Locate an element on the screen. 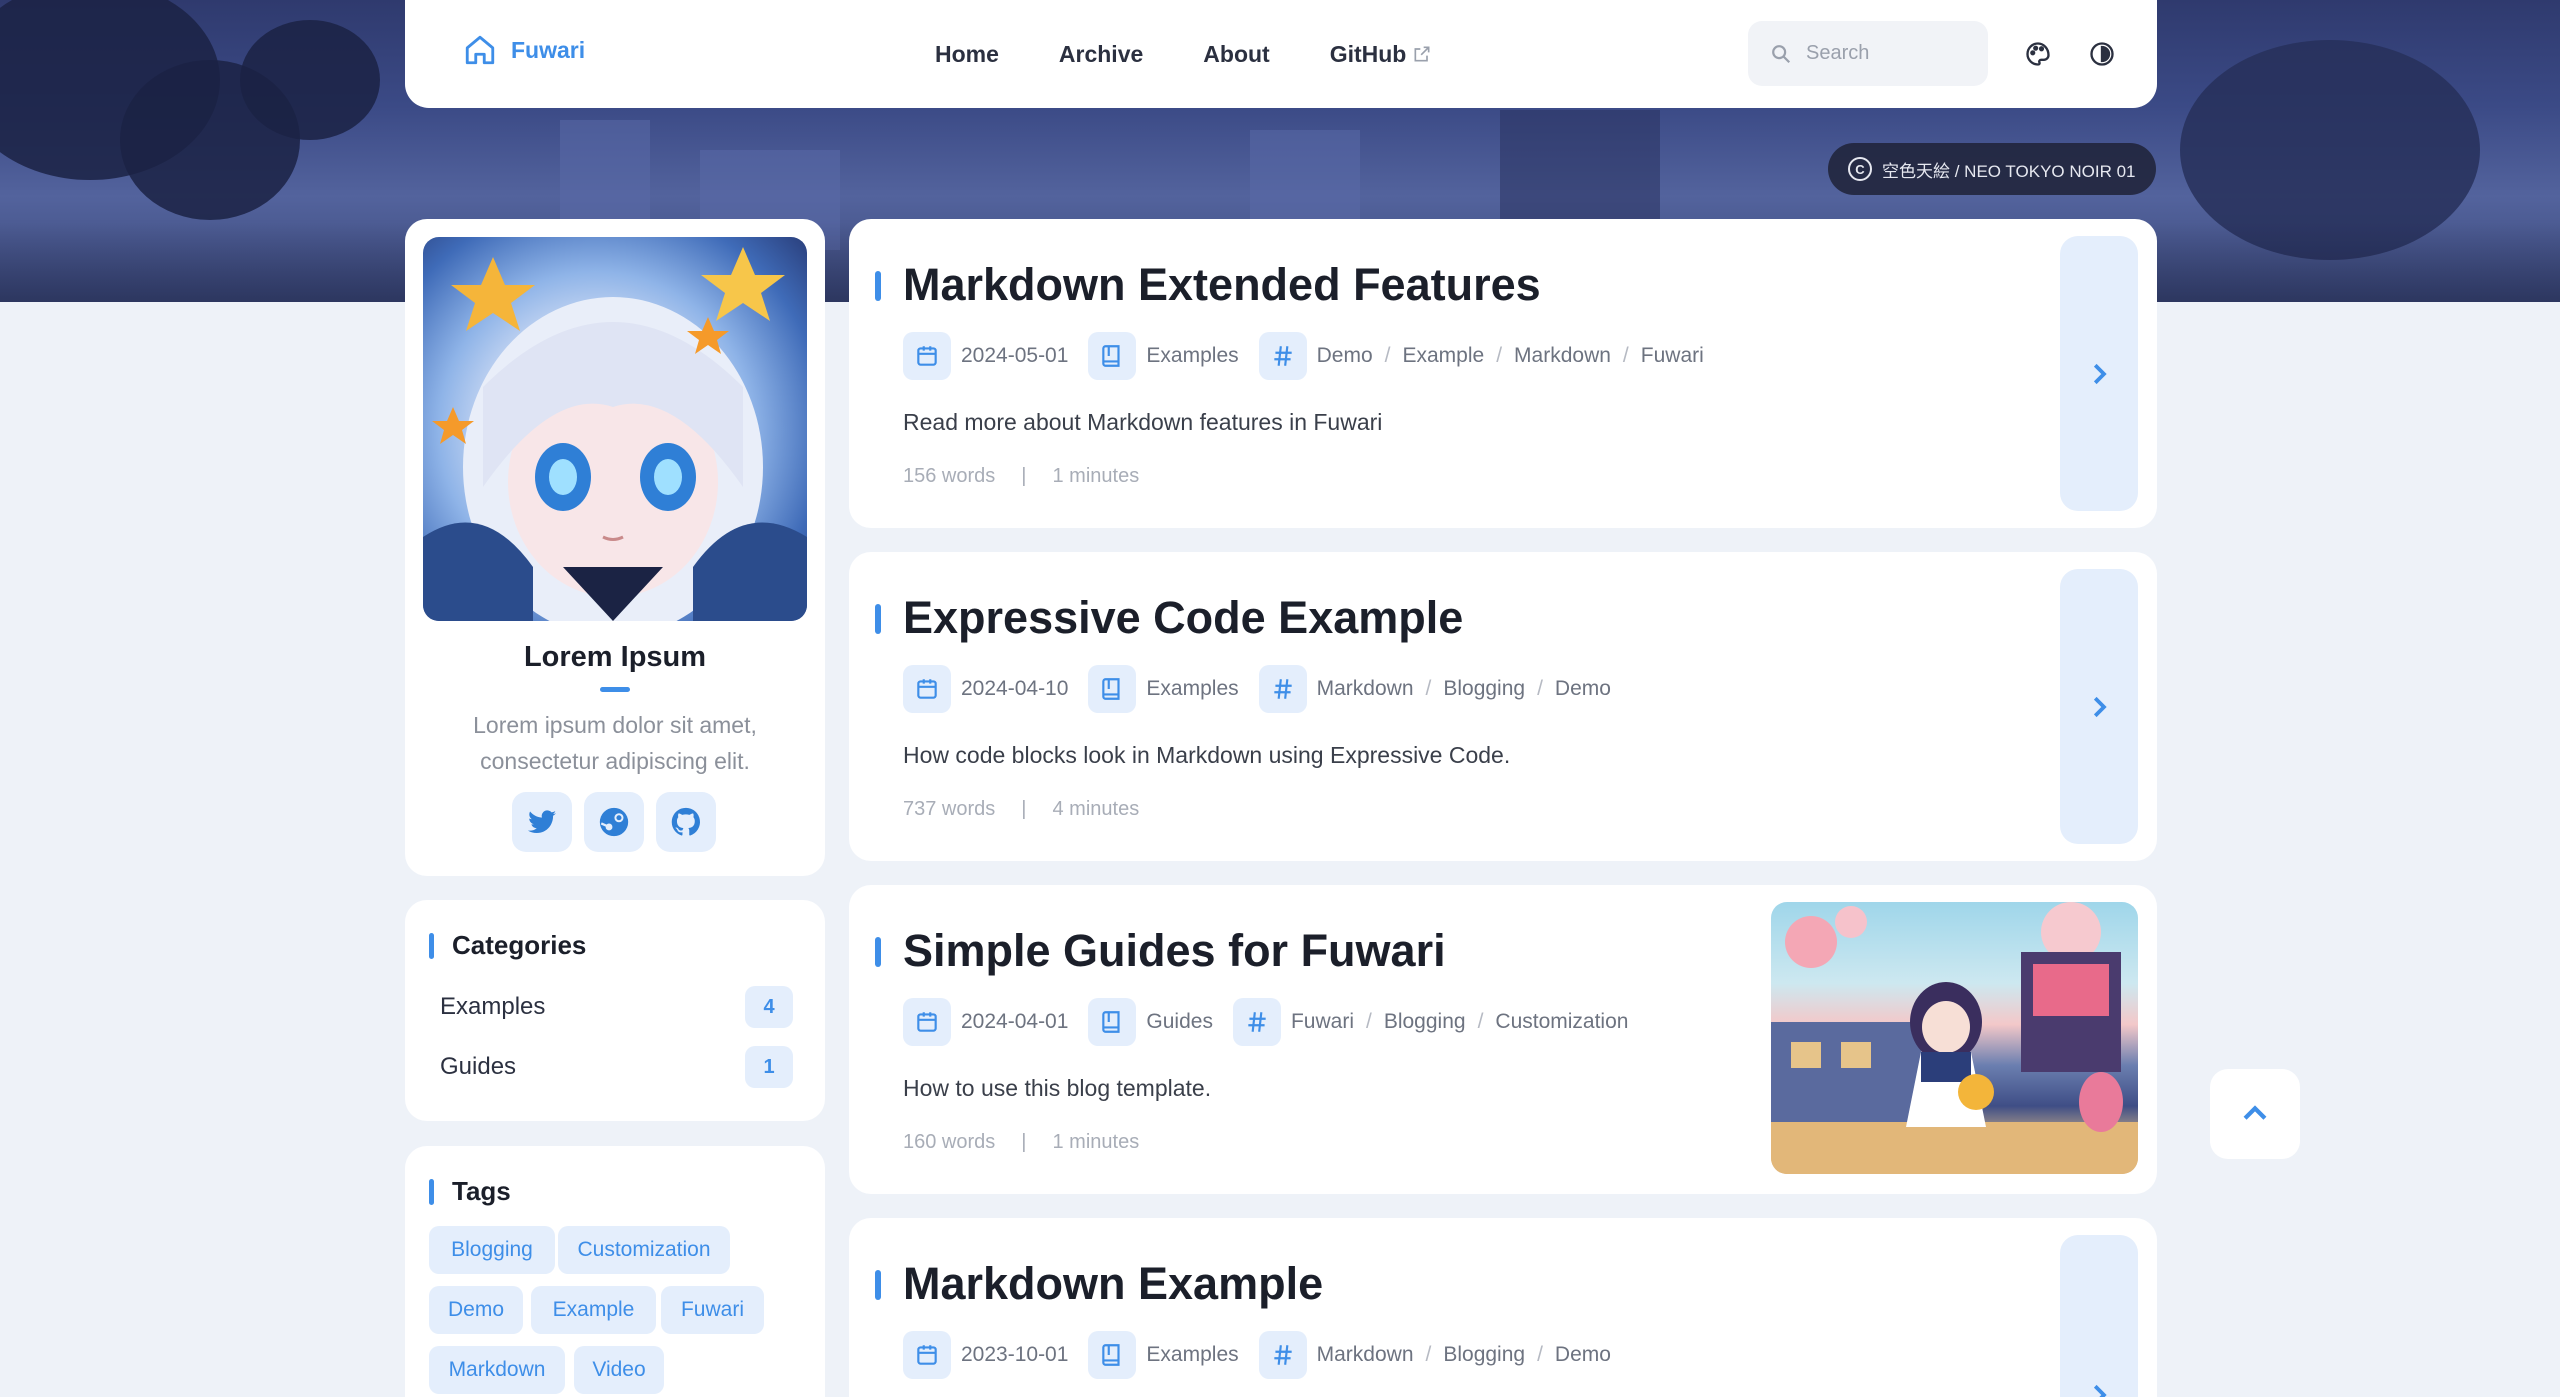 The height and width of the screenshot is (1397, 2560). banner-foliage is located at coordinates (310, 80).